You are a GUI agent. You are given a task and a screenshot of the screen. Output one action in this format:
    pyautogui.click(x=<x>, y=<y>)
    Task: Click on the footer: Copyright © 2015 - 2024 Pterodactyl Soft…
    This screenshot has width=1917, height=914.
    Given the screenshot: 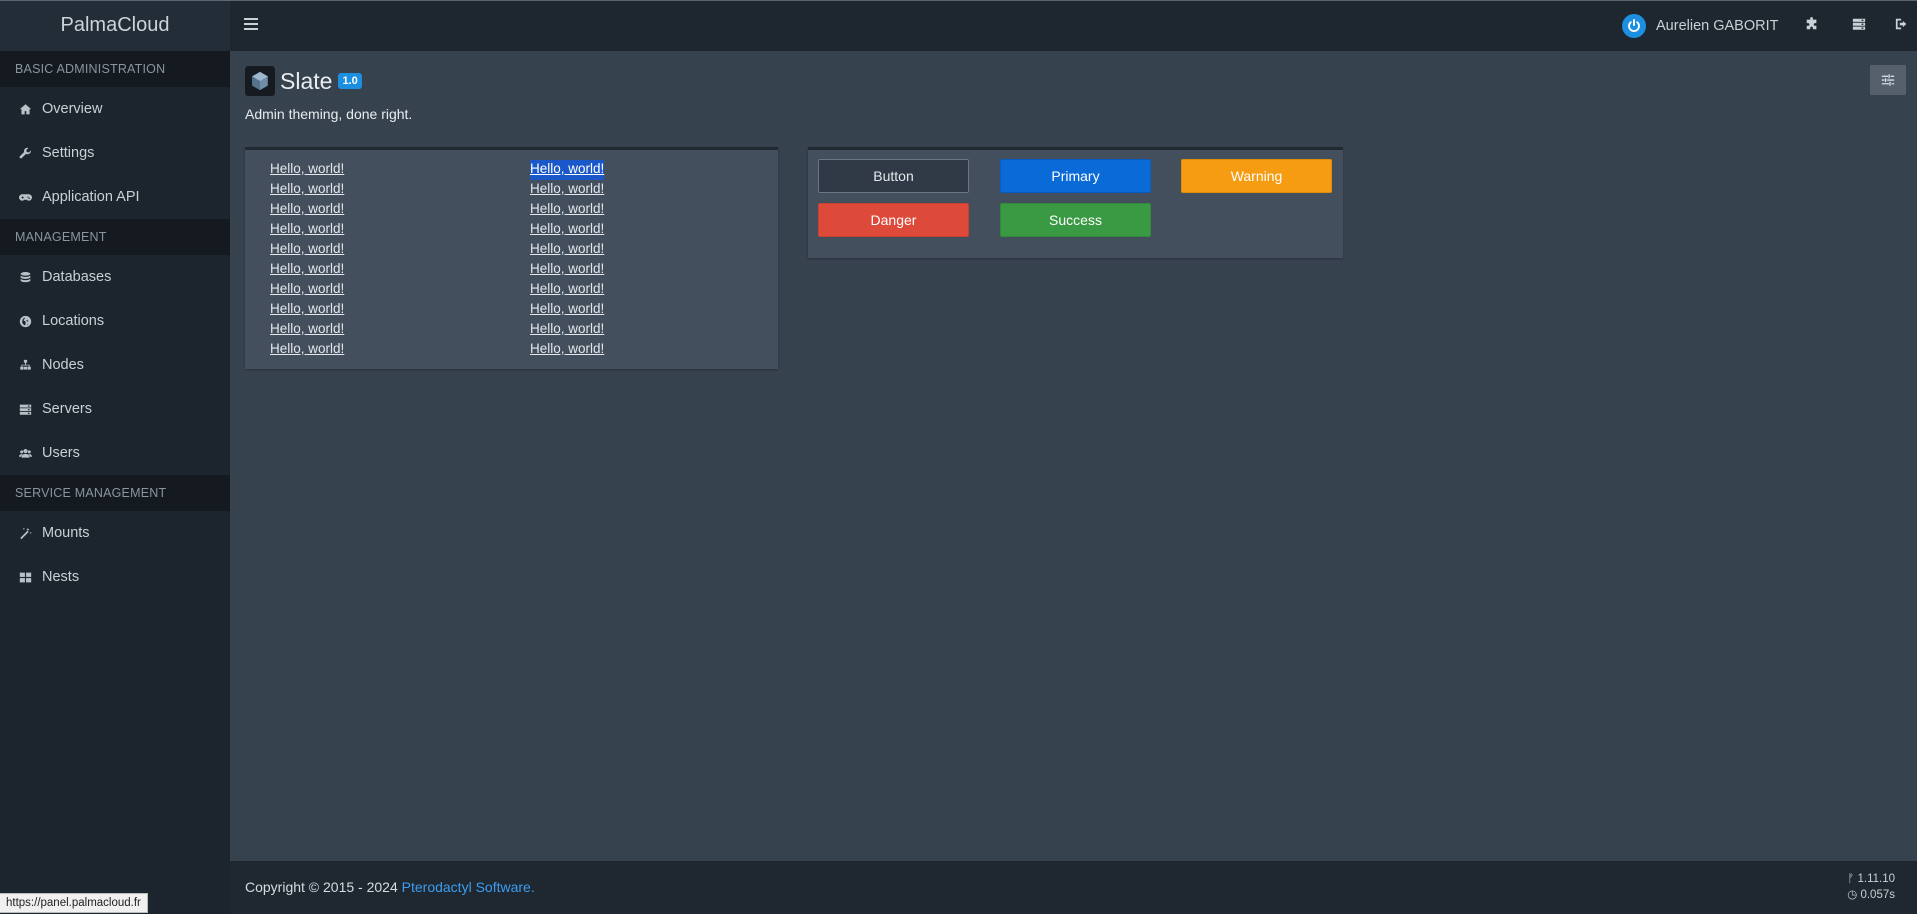 What is the action you would take?
    pyautogui.click(x=1073, y=887)
    